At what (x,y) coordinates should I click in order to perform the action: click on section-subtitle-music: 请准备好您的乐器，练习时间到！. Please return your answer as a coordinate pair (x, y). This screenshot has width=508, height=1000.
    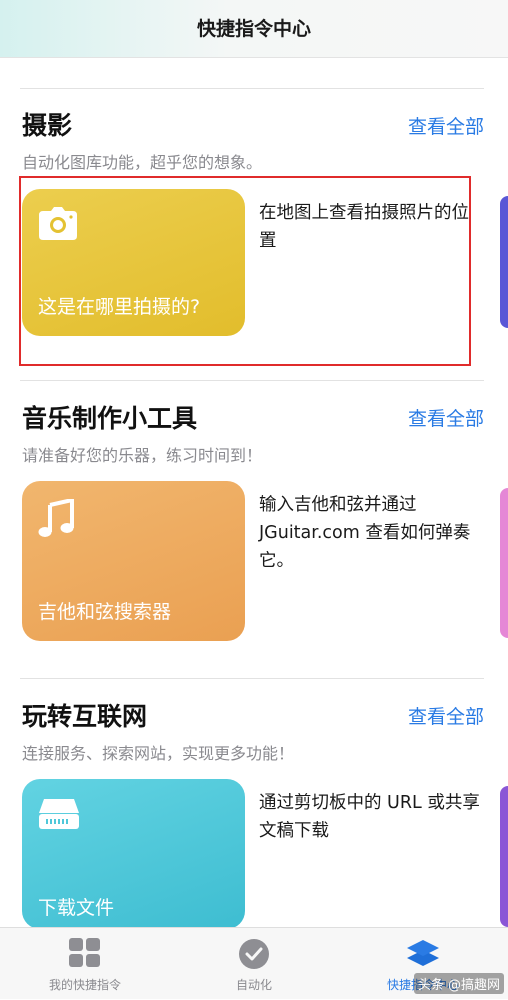
    Looking at the image, I should click on (142, 455).